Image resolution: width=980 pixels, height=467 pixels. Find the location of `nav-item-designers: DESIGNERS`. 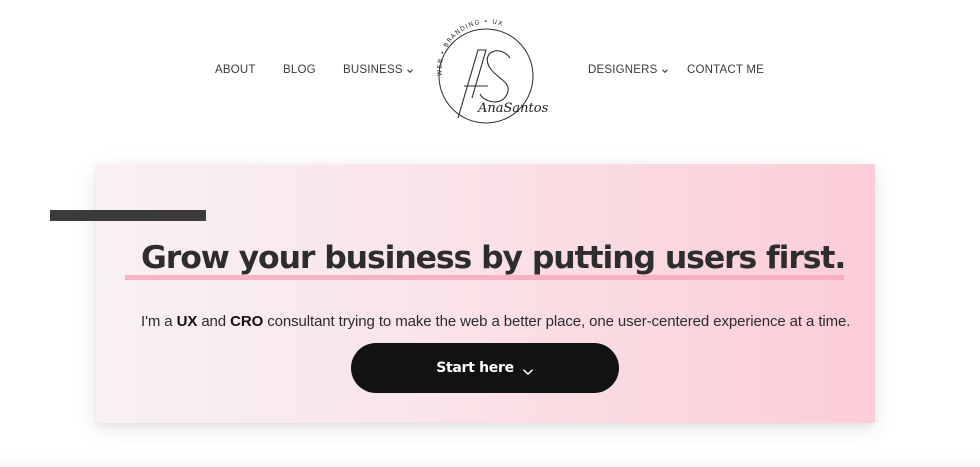

nav-item-designers: DESIGNERS is located at coordinates (628, 70).